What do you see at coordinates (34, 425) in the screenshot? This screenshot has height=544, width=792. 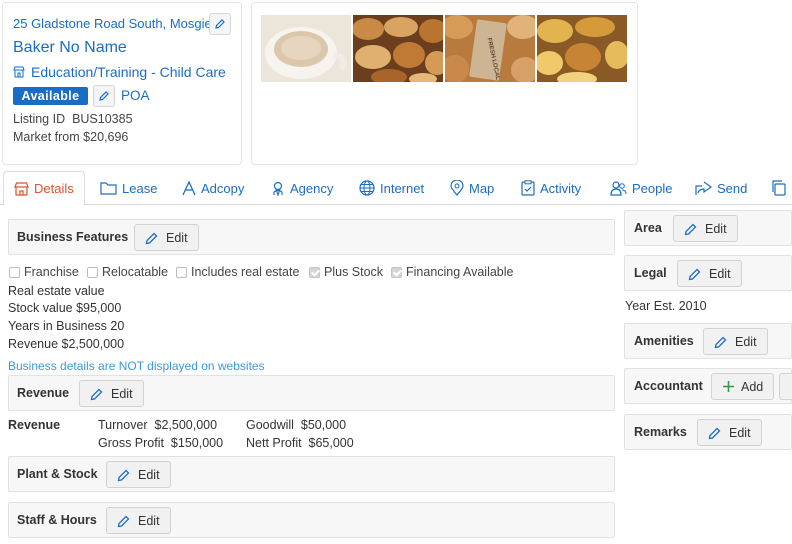 I see `revenue-row-label: Revenue` at bounding box center [34, 425].